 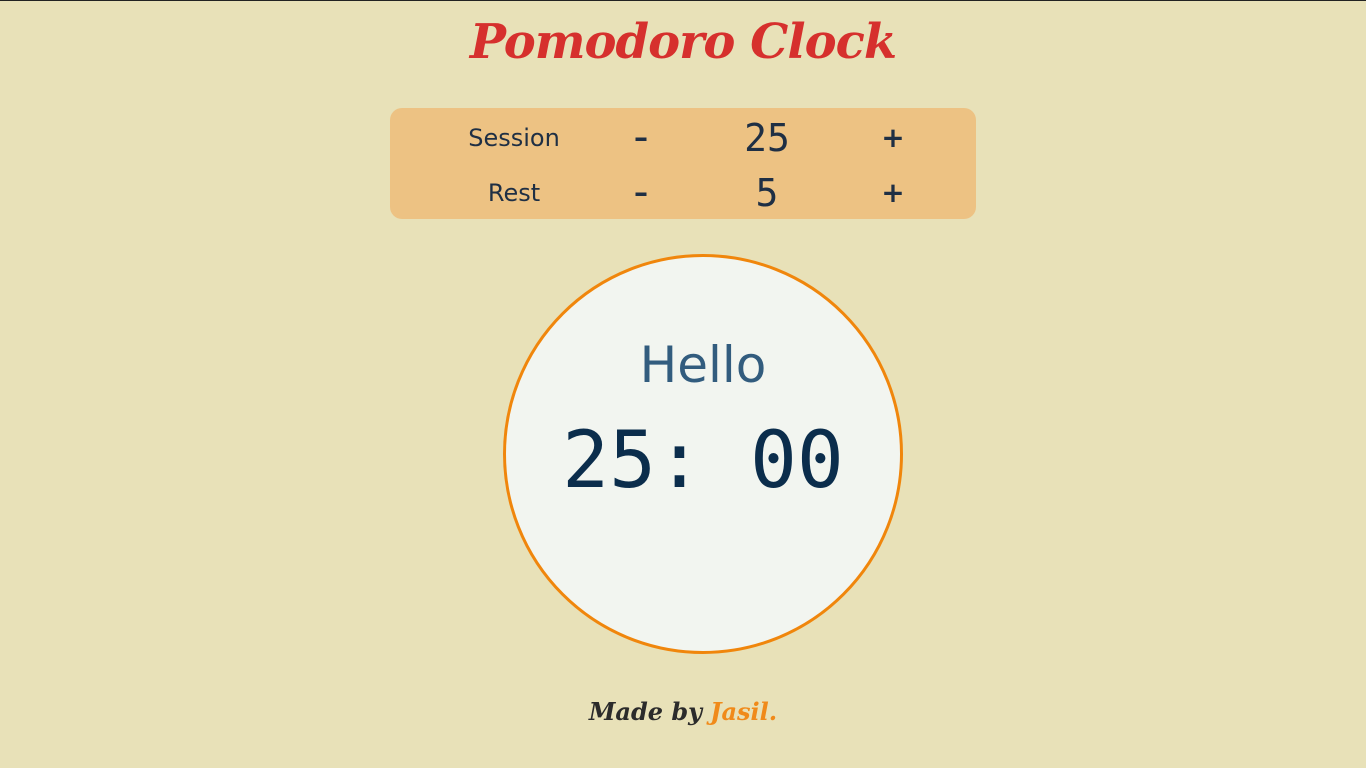 I want to click on footer-author: Jasil., so click(x=744, y=711).